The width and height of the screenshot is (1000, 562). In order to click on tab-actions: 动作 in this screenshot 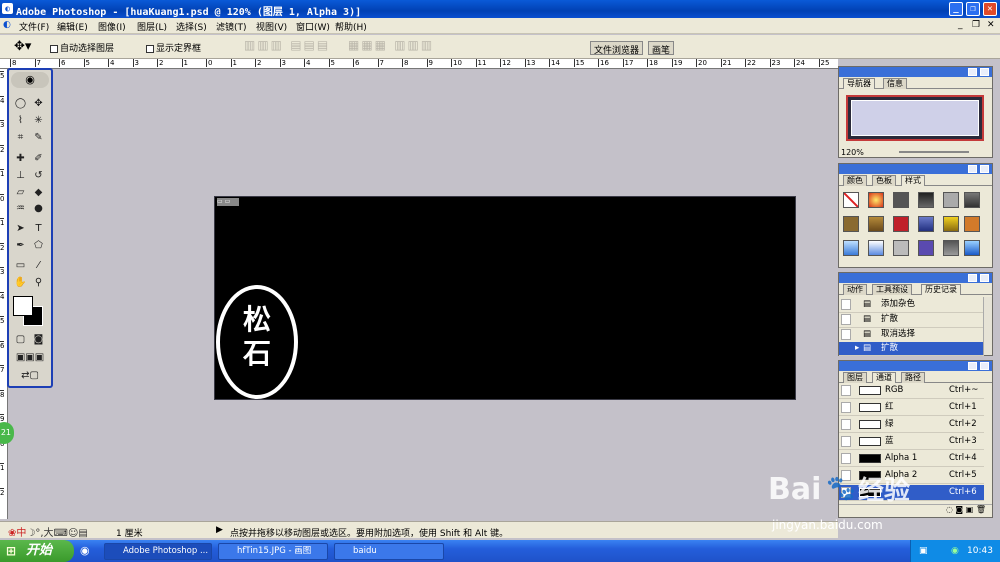, I will do `click(855, 289)`.